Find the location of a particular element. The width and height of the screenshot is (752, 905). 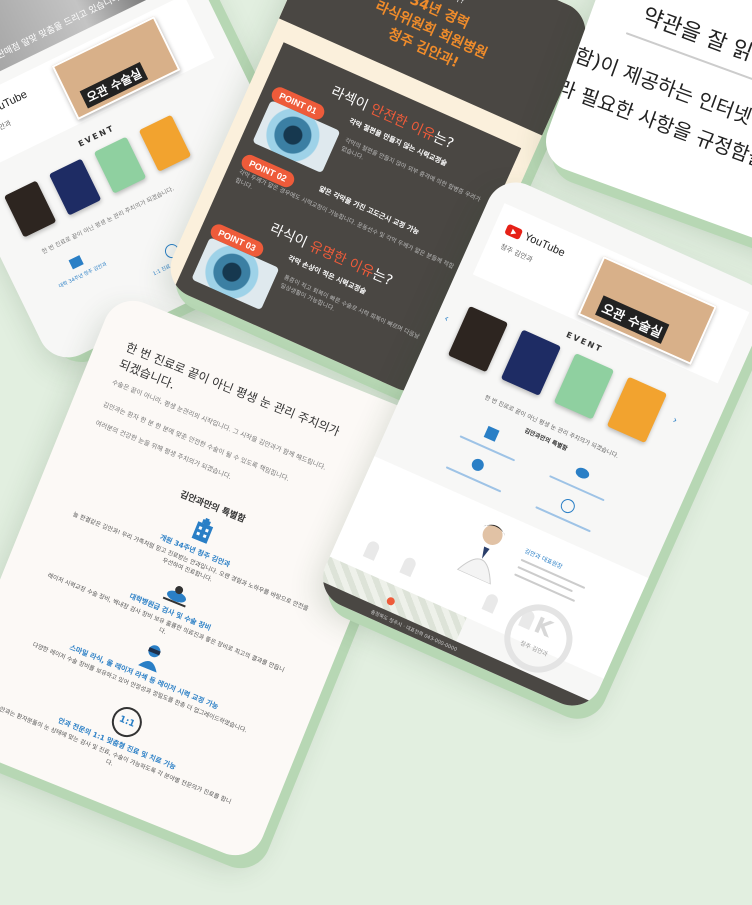

feature-icon-equipment is located at coordinates (582, 473).